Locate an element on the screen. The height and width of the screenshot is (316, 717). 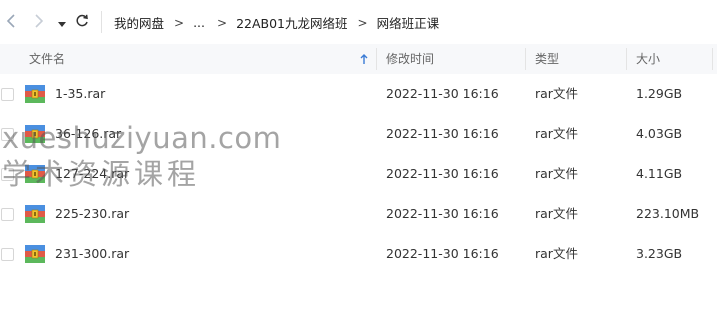
column-header-name: 文件名 is located at coordinates (47, 59).